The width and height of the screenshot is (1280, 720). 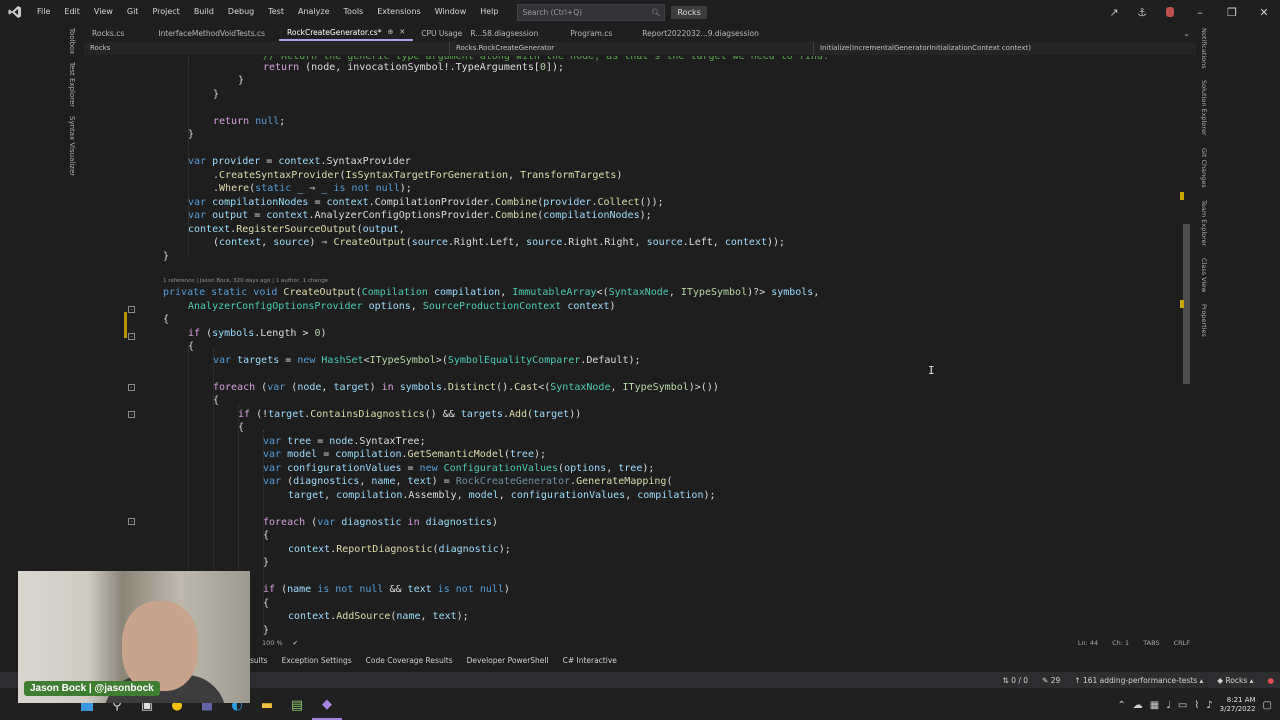 What do you see at coordinates (327, 705) in the screenshot?
I see `visual-studio-taskbar-icon: ◆` at bounding box center [327, 705].